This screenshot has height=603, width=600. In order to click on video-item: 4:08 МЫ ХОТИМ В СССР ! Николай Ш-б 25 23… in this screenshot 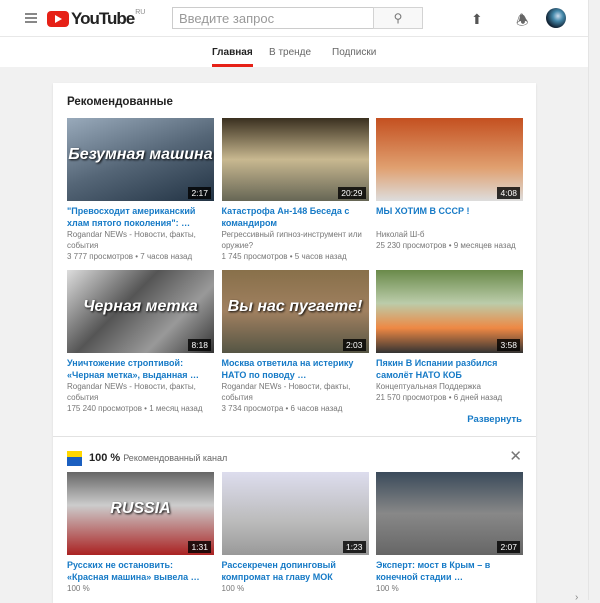, I will do `click(449, 184)`.